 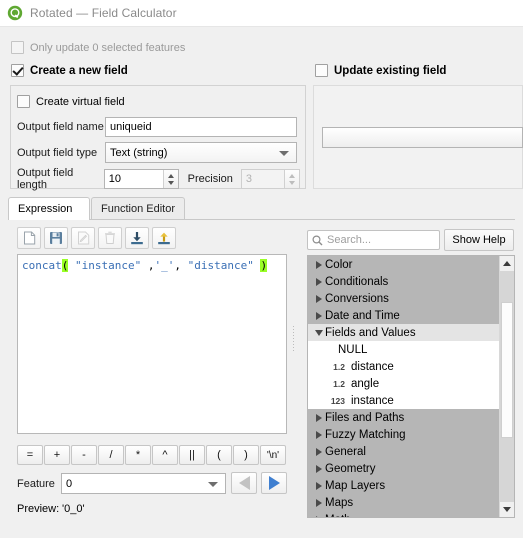 I want to click on output-field-length-stepper: 10, so click(x=141, y=179).